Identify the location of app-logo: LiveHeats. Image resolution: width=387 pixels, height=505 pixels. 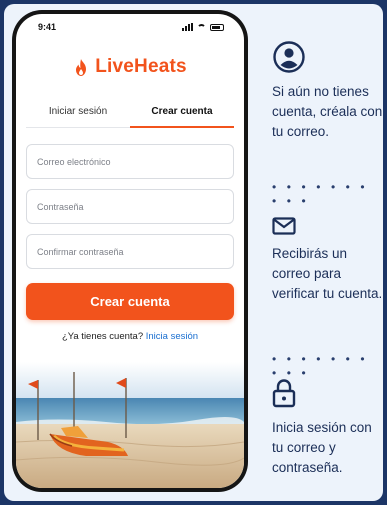
(130, 67).